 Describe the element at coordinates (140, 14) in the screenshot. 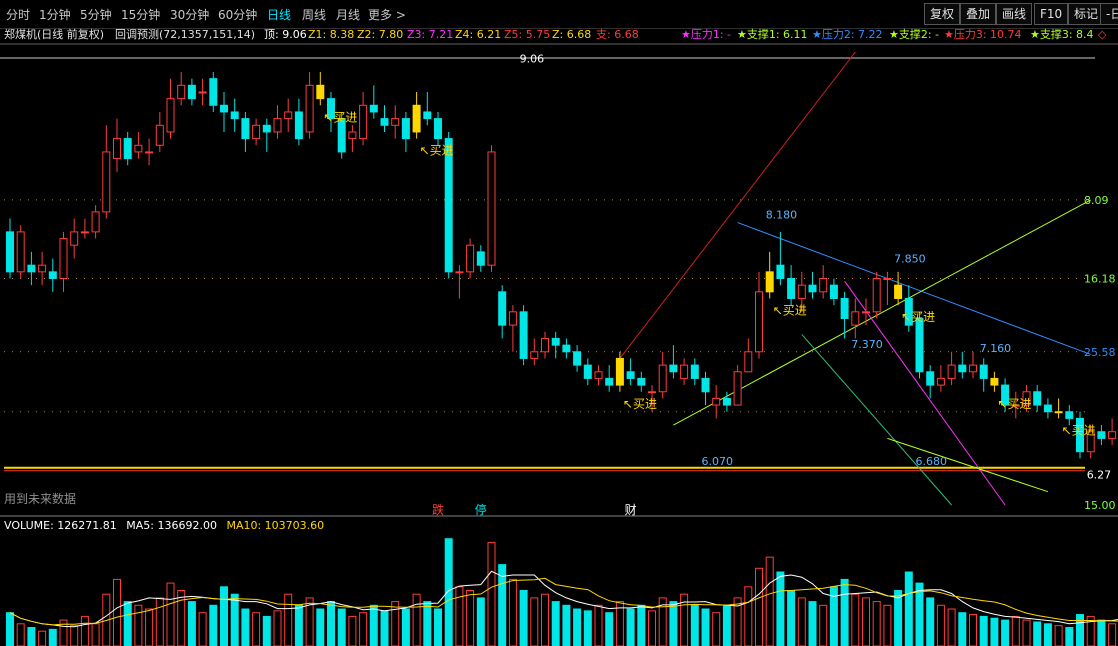

I see `period-tab-3: 15分钟` at that location.